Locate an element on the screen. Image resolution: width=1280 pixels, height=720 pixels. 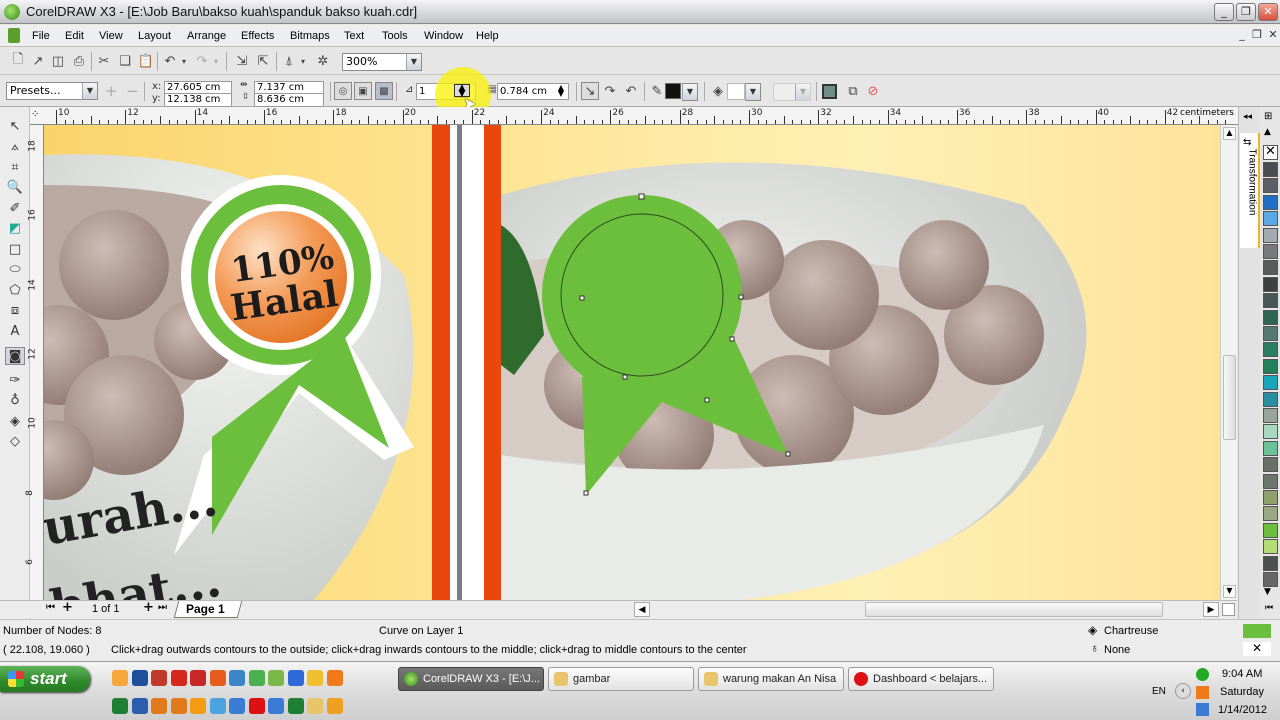
pick-tool-icon: ↖ is located at coordinates (15, 126).